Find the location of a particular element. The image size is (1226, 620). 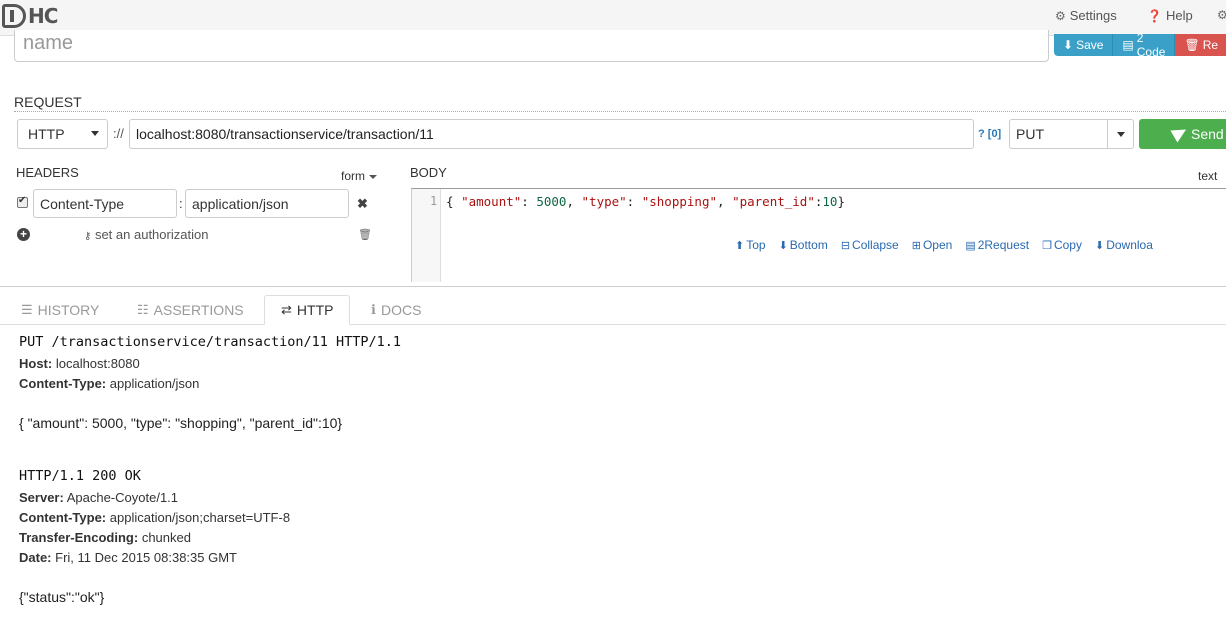

add-header-icon: + is located at coordinates (23, 234).